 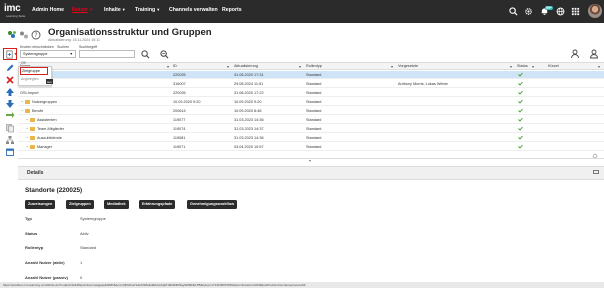 What do you see at coordinates (88, 47) in the screenshot?
I see `term-label: Suchbegriff` at bounding box center [88, 47].